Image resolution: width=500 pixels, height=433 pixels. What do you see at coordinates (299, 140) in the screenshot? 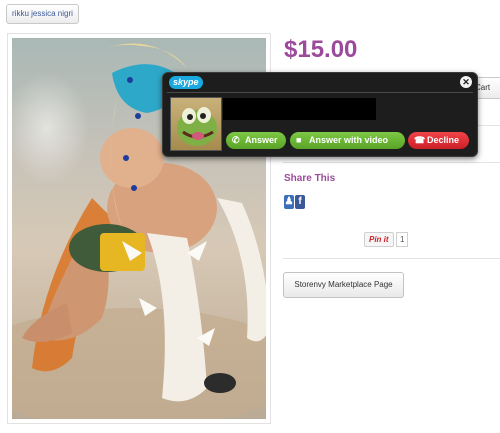
I see `video-camera-icon: ■` at bounding box center [299, 140].